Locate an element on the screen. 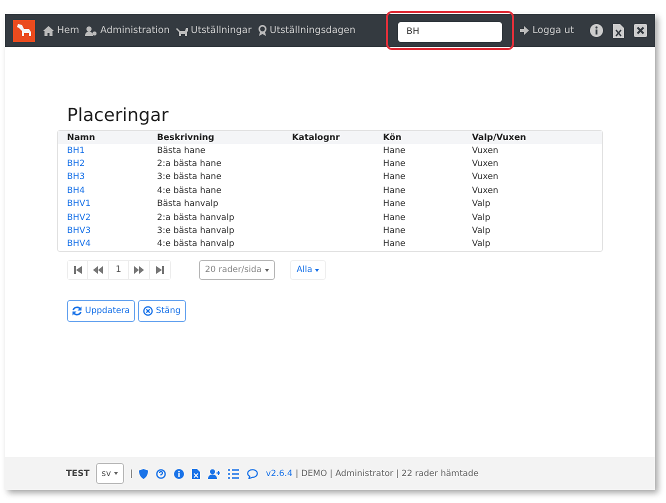 This screenshot has height=503, width=666. table-cell-text: 3:e bästa hane is located at coordinates (189, 177).